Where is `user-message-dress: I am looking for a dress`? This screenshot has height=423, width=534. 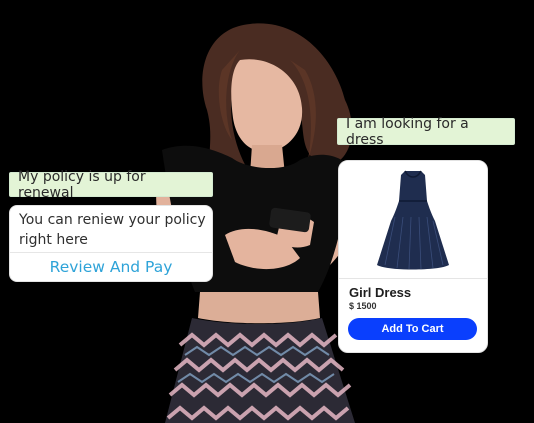 user-message-dress: I am looking for a dress is located at coordinates (426, 131).